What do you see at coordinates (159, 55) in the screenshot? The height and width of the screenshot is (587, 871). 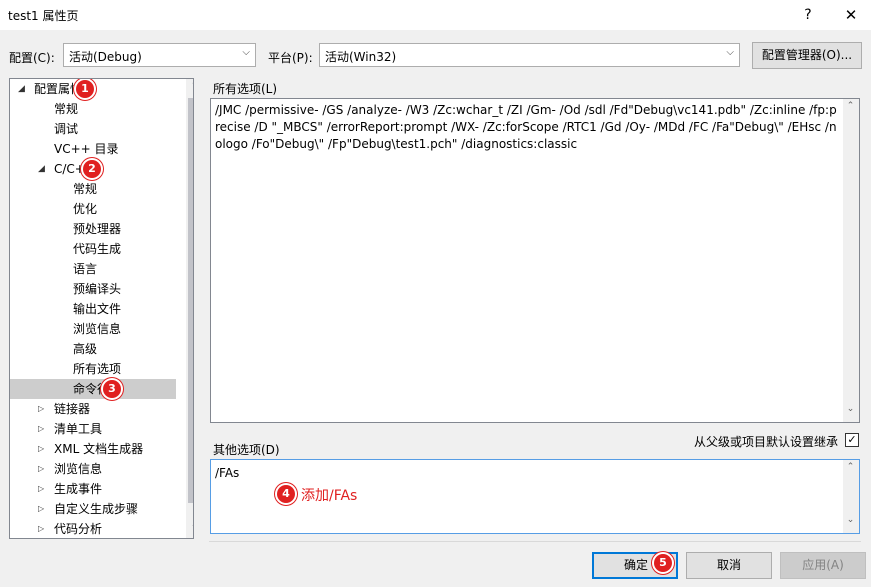 I see `config-combo: 活动(Debug) ⌵` at bounding box center [159, 55].